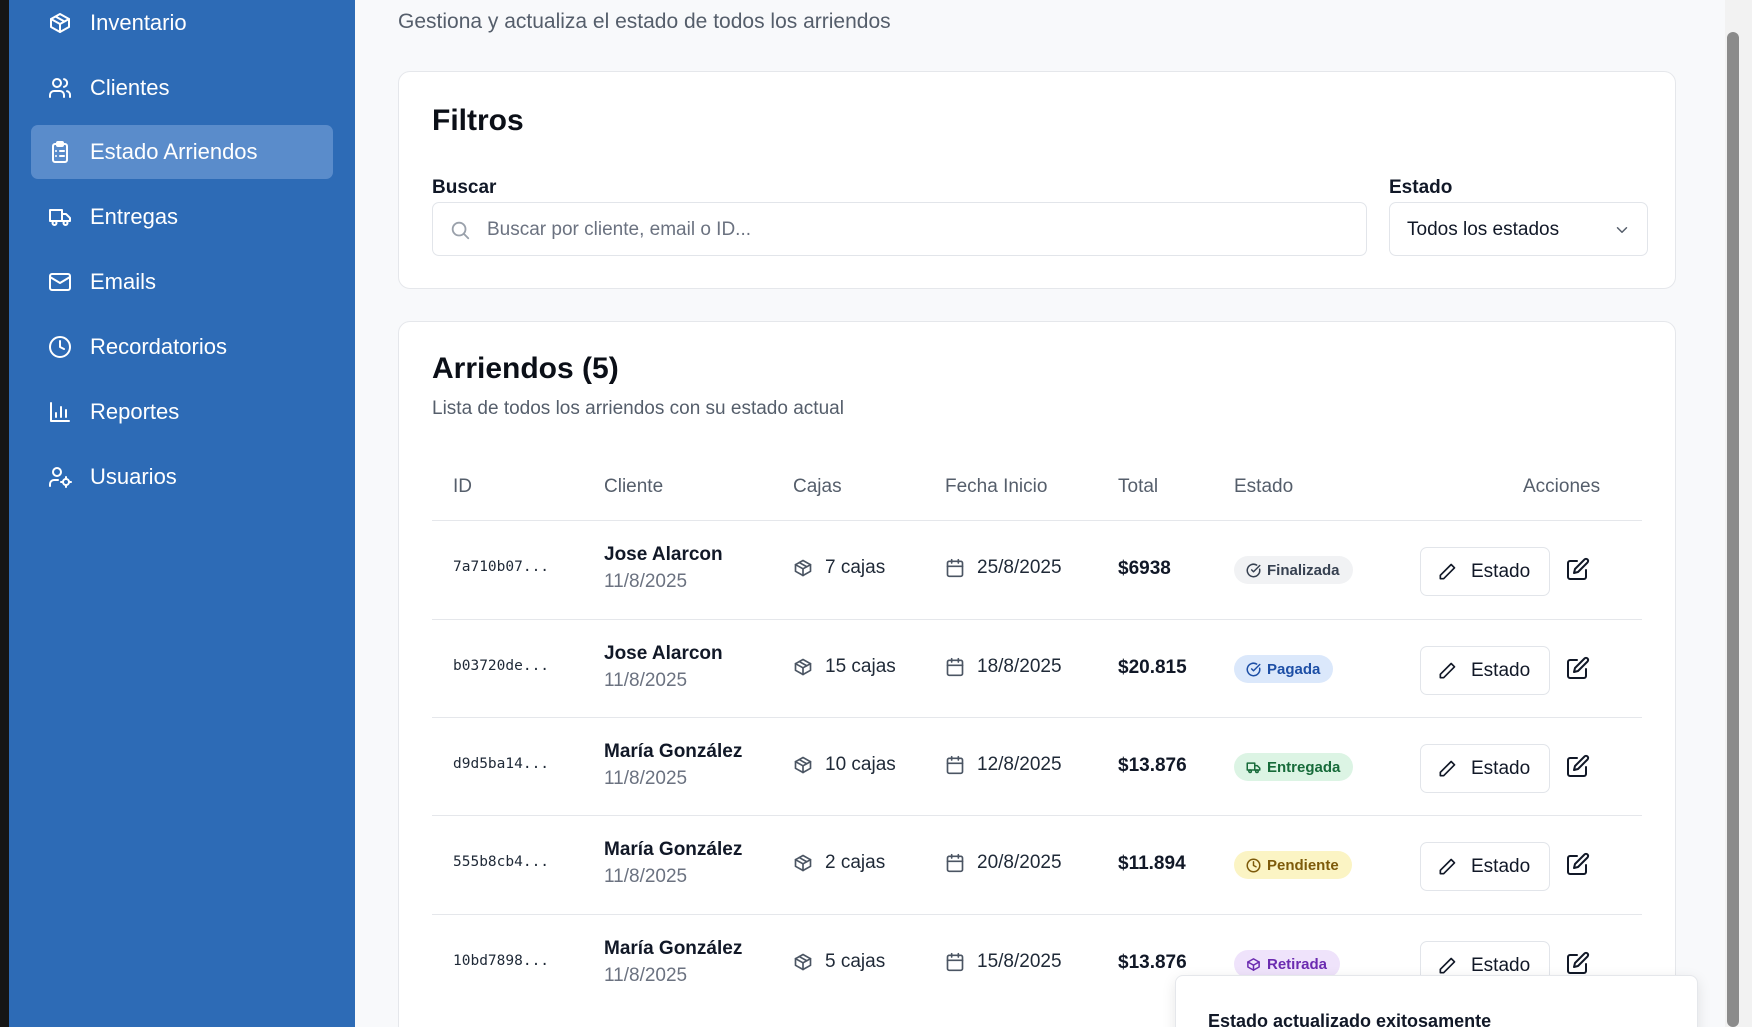  What do you see at coordinates (174, 151) in the screenshot?
I see `sidebar-item-label: Estado Arriendos` at bounding box center [174, 151].